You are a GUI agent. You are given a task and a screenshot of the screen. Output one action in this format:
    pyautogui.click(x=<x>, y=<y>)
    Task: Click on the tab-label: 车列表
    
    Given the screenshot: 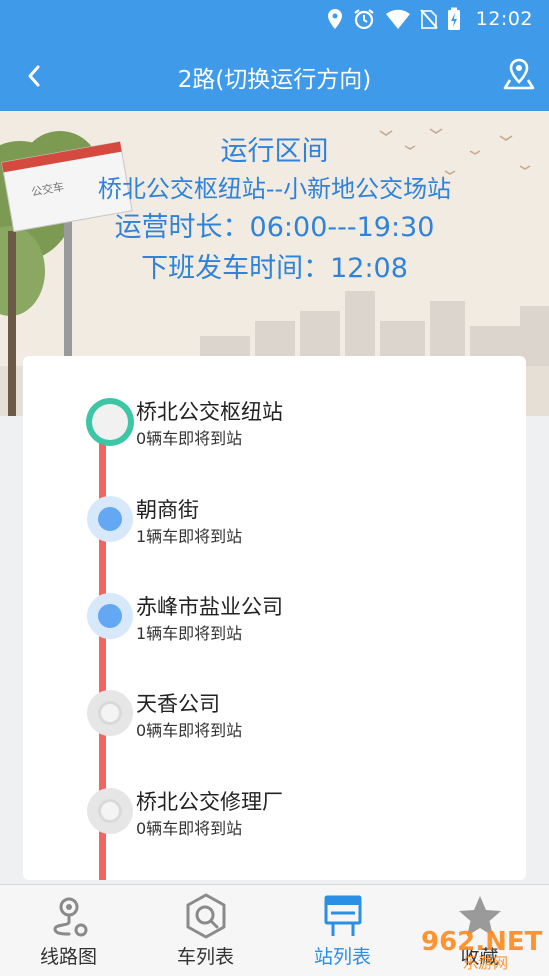 What is the action you would take?
    pyautogui.click(x=205, y=957)
    